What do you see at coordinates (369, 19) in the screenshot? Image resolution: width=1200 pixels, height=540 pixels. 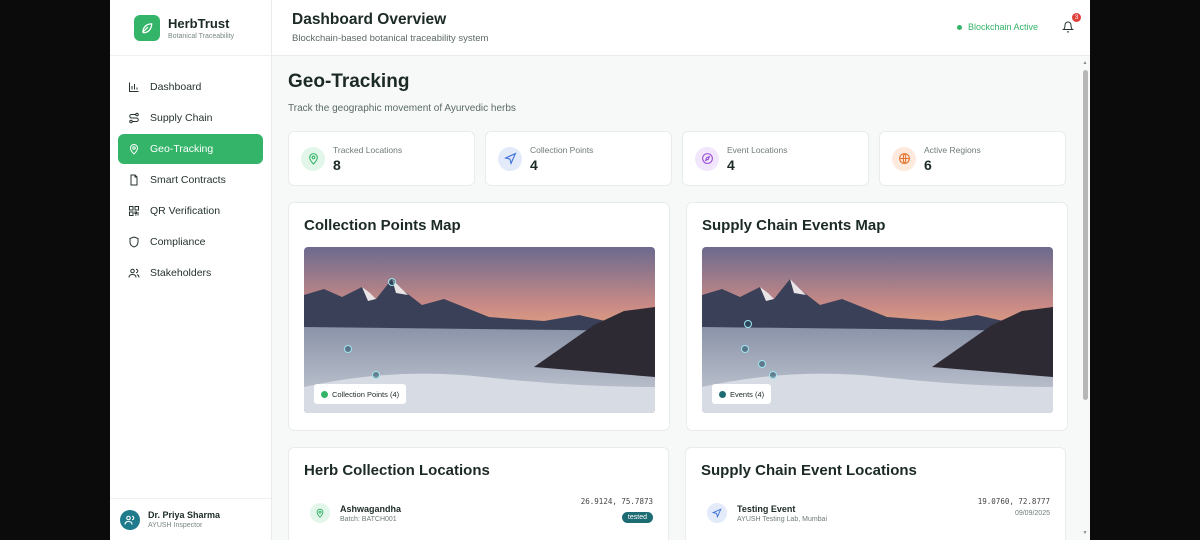 I see `topbar-title: Dashboard Overview` at bounding box center [369, 19].